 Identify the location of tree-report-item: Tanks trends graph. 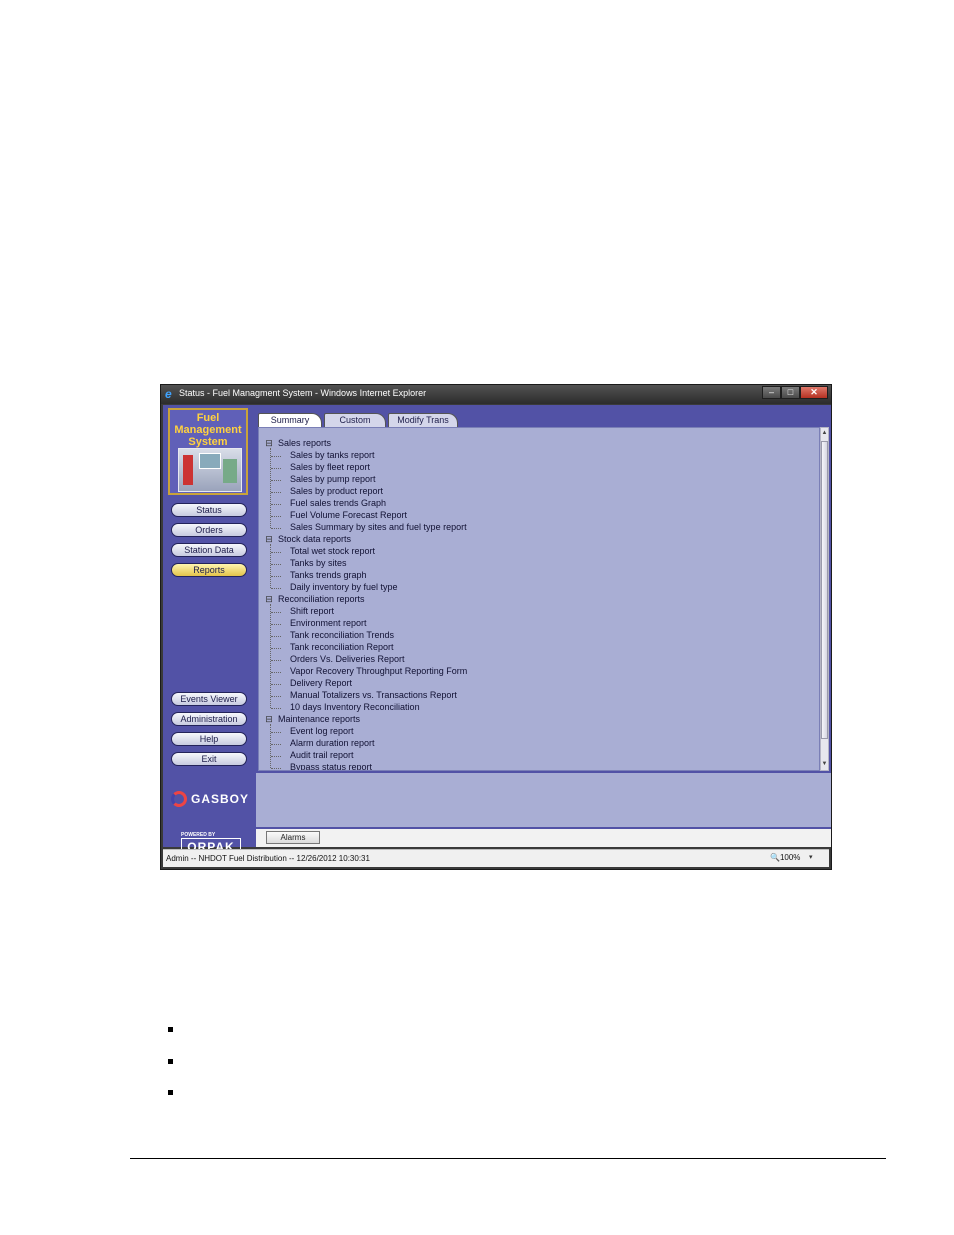
(328, 575).